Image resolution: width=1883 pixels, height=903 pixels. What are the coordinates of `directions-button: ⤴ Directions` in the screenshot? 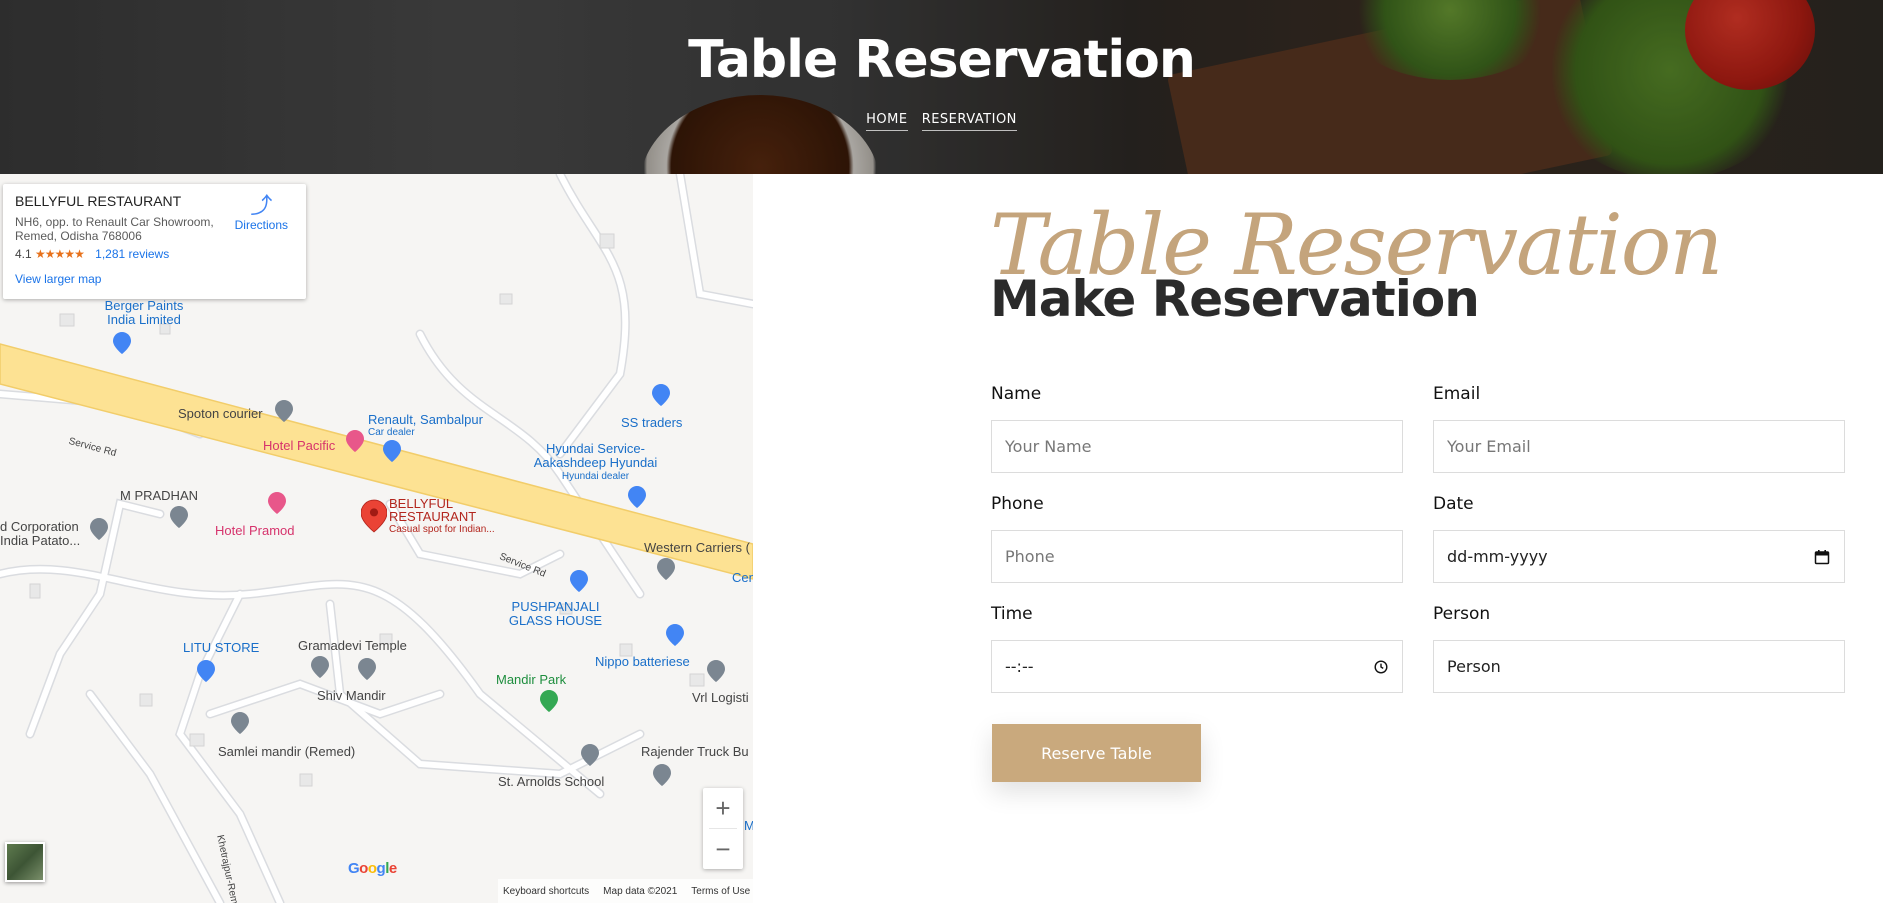 It's located at (261, 213).